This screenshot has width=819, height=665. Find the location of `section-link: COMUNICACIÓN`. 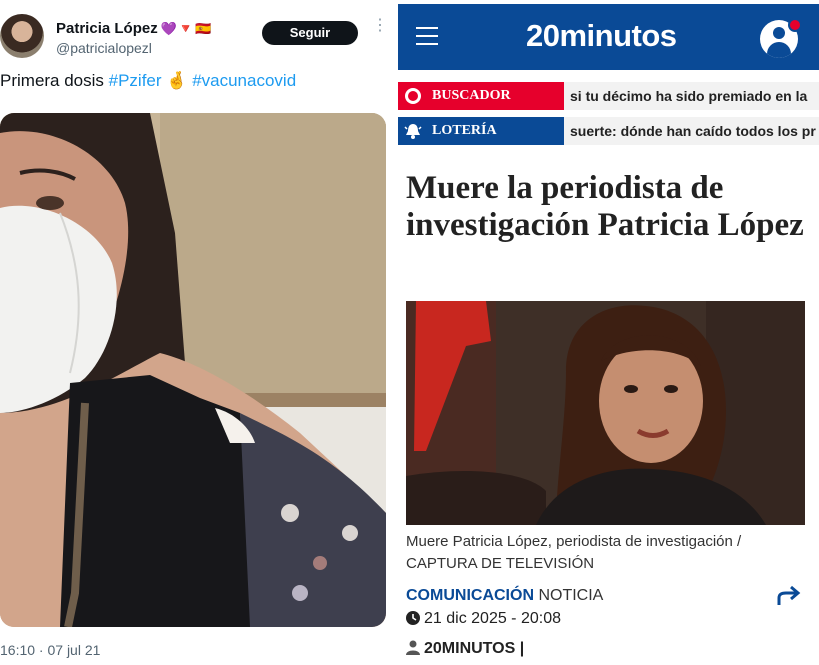

section-link: COMUNICACIÓN is located at coordinates (470, 595).